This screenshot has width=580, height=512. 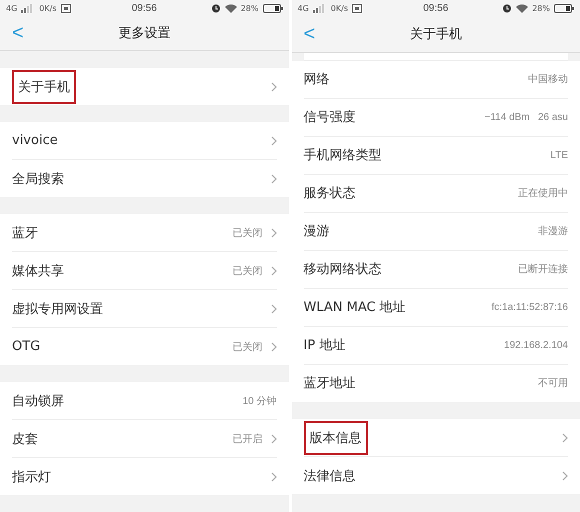 I want to click on row-label: 版本信息, so click(x=336, y=437).